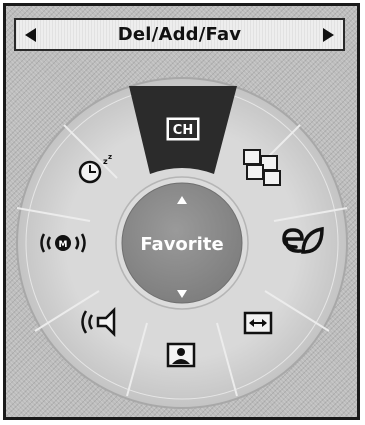 Image resolution: width=365 pixels, height=425 pixels. I want to click on wheel-item-source, so click(262, 167).